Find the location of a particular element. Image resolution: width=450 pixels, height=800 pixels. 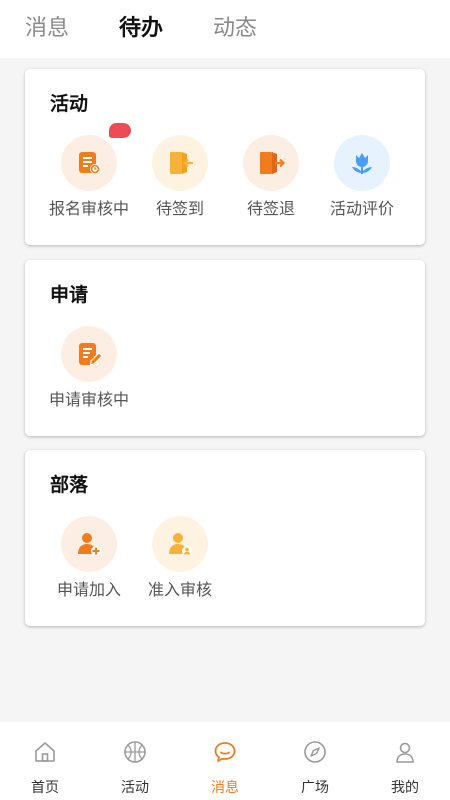

user-check-icon is located at coordinates (180, 544).